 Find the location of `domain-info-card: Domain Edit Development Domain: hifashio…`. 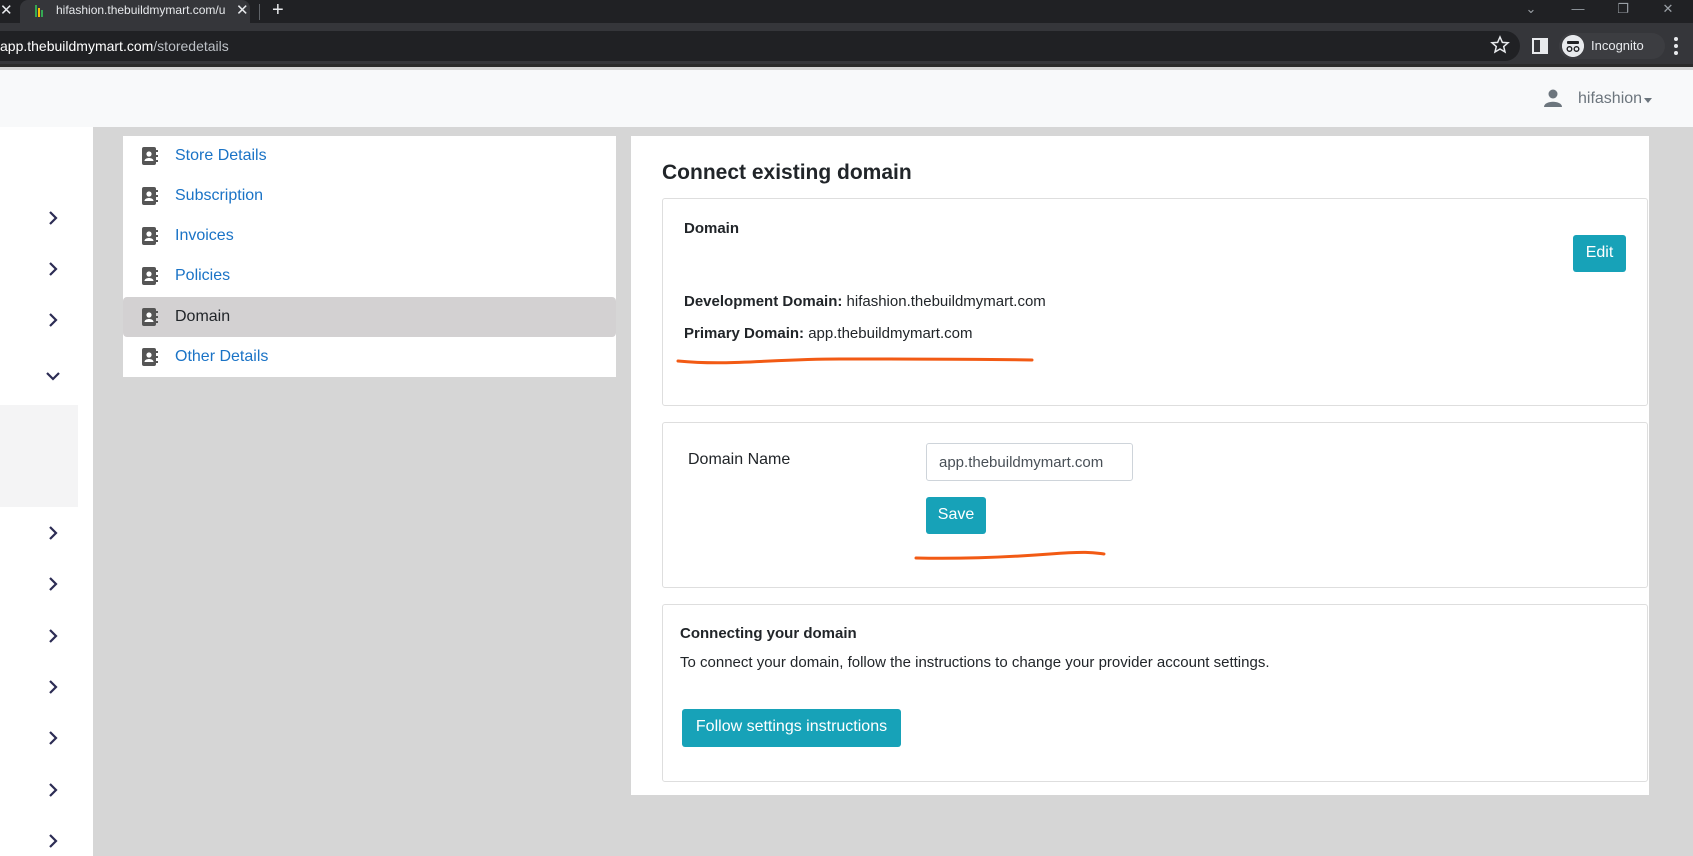

domain-info-card: Domain Edit Development Domain: hifashio… is located at coordinates (1155, 302).